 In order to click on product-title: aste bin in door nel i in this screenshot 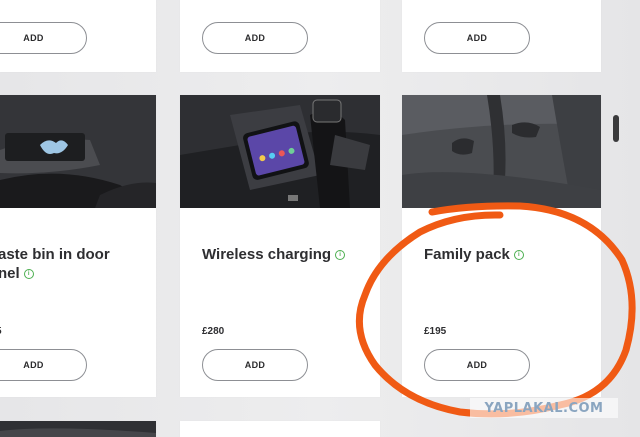, I will do `click(55, 264)`.